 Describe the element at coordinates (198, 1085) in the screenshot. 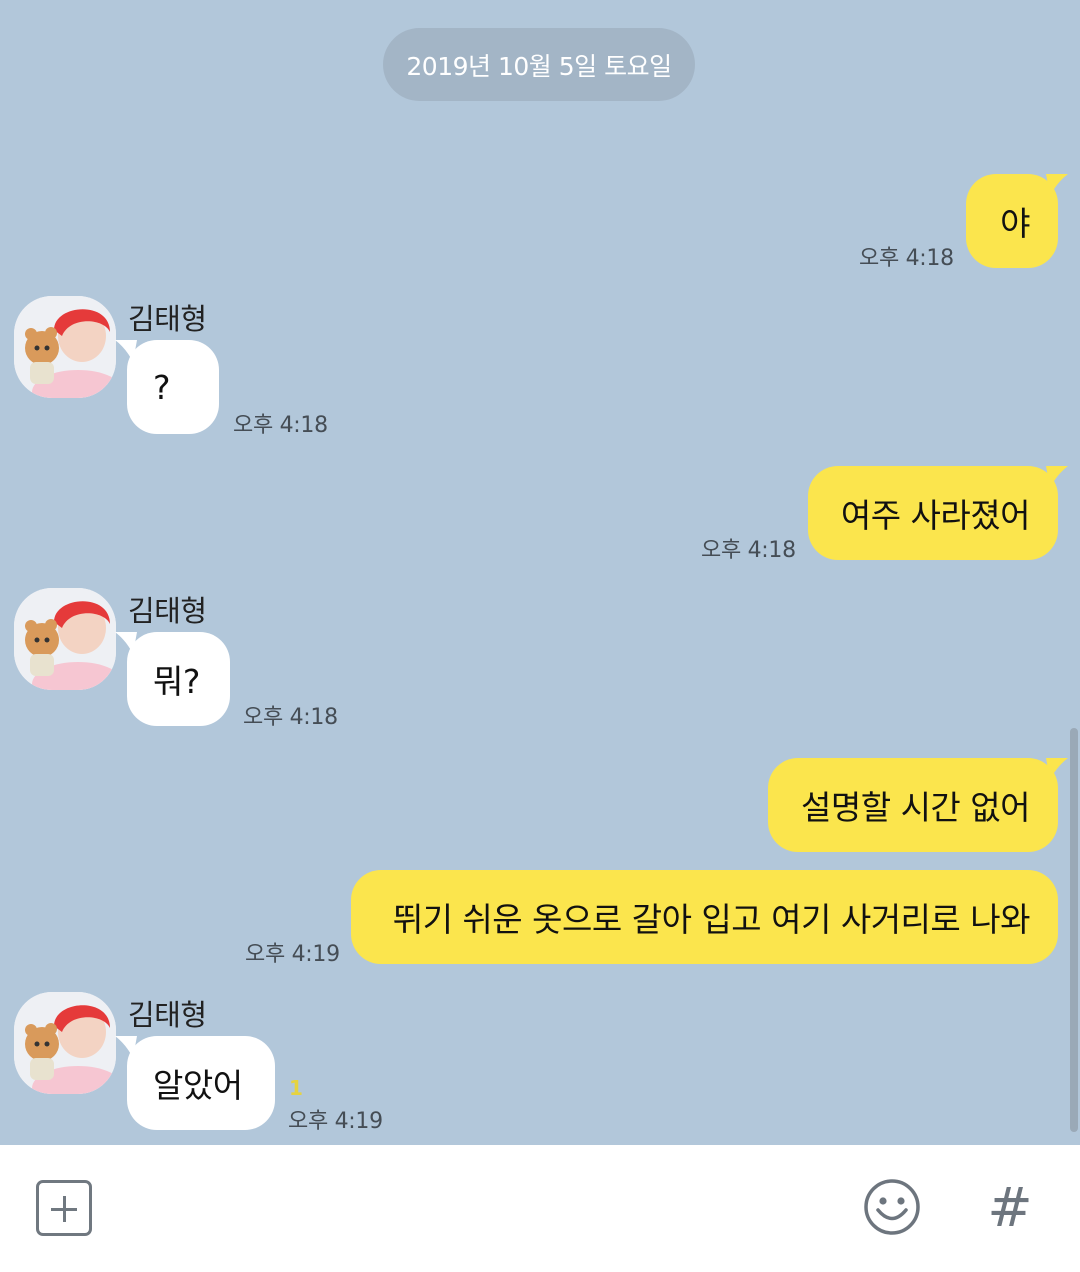

I see `message-text: 알았어` at that location.